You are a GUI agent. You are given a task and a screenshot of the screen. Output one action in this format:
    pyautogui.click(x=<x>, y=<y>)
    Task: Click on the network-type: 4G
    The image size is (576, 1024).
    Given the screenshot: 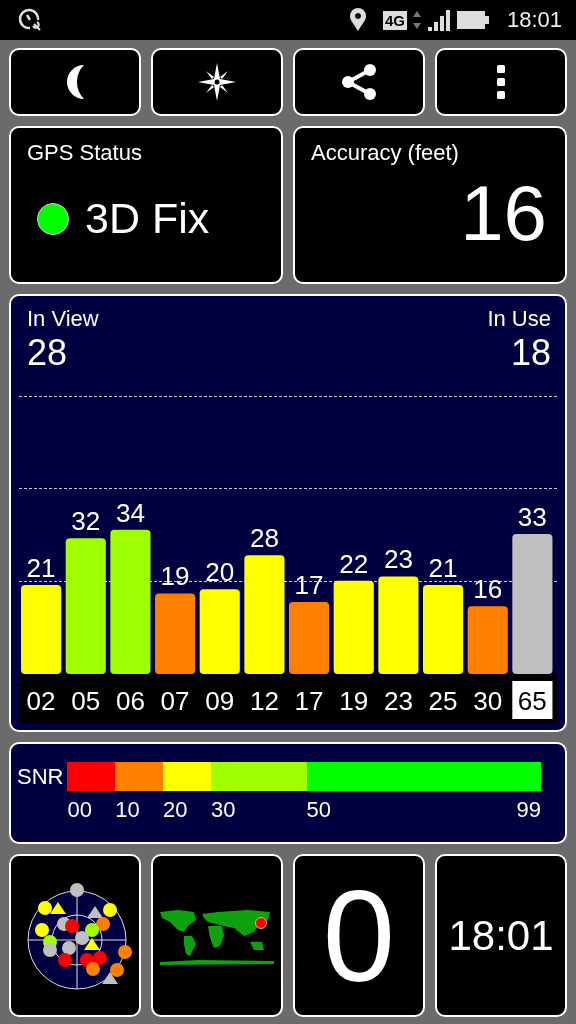 What is the action you would take?
    pyautogui.click(x=394, y=20)
    